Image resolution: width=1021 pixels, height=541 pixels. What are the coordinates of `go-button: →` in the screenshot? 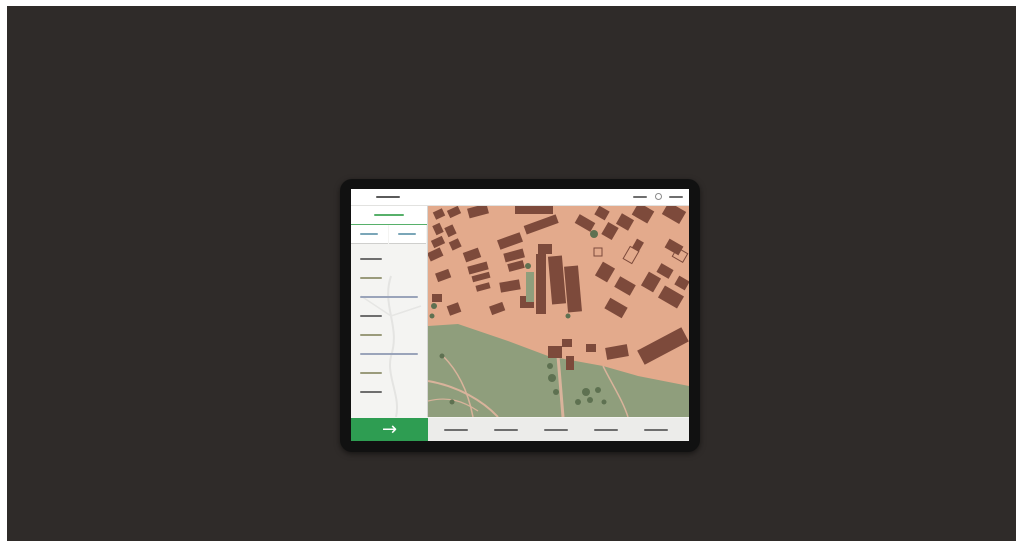 It's located at (389, 429).